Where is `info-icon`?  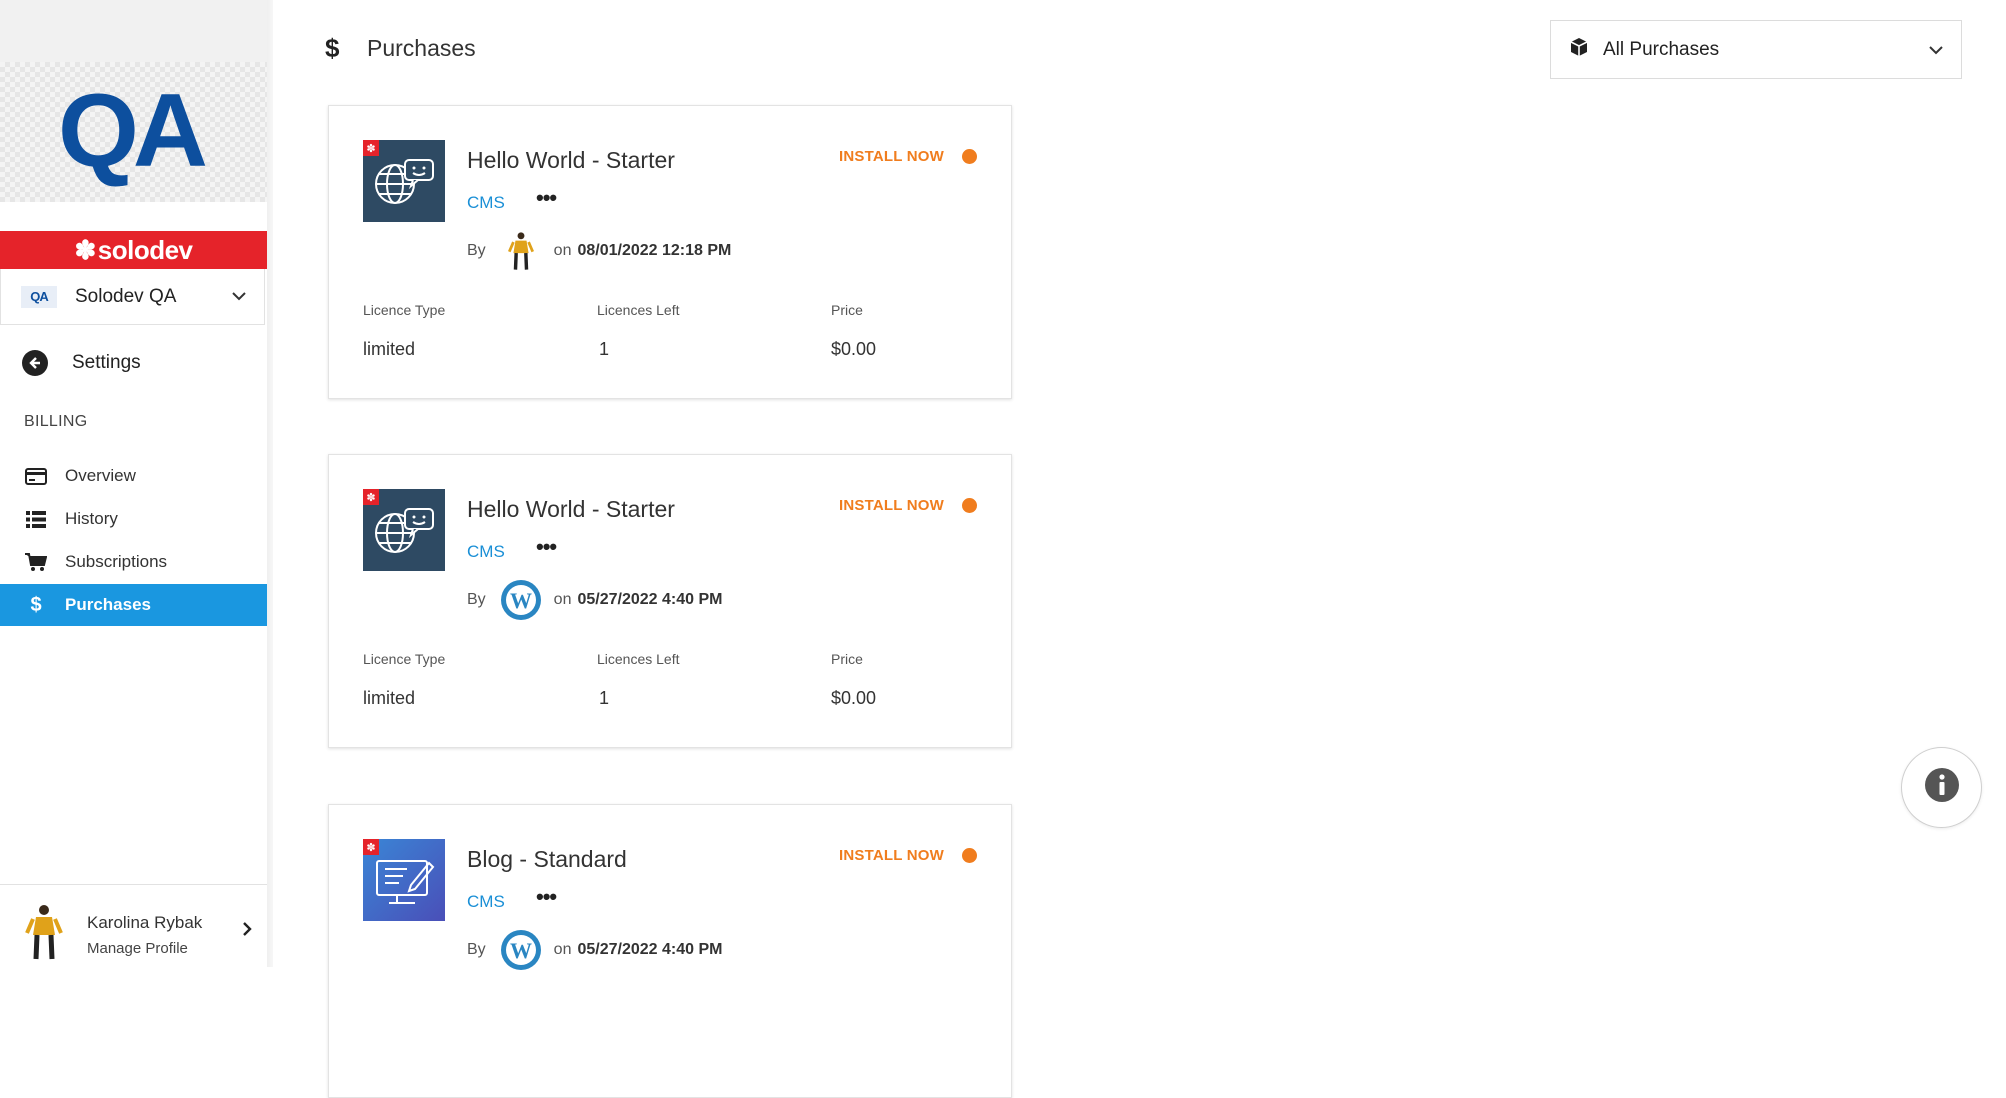
info-icon is located at coordinates (1942, 787).